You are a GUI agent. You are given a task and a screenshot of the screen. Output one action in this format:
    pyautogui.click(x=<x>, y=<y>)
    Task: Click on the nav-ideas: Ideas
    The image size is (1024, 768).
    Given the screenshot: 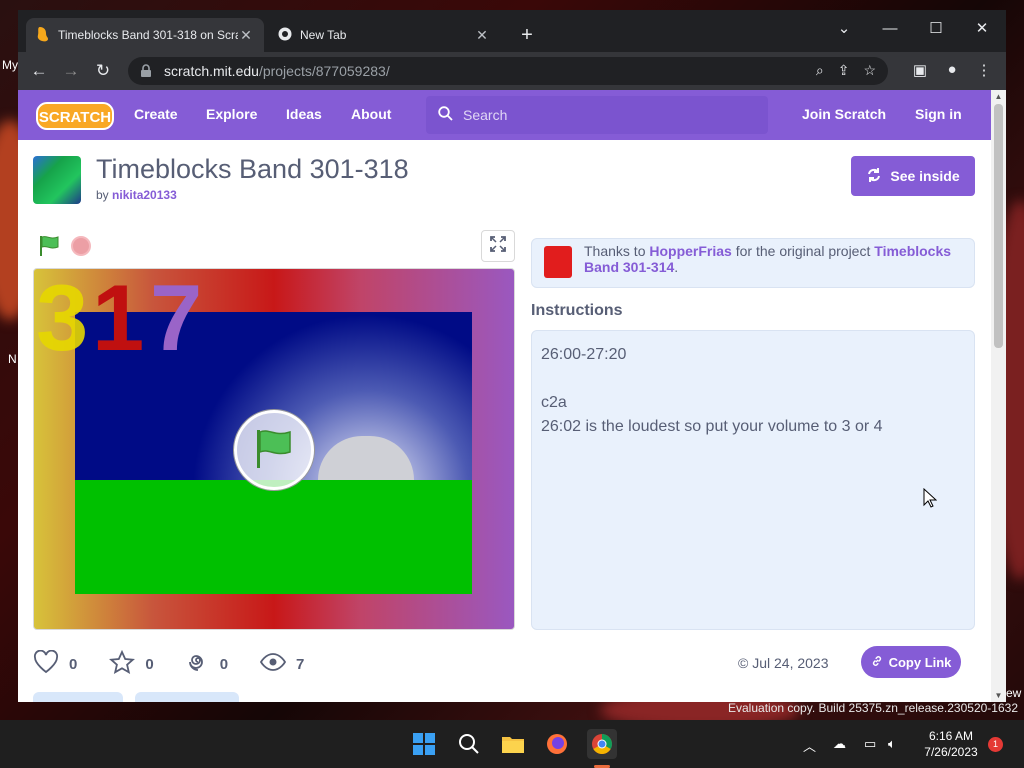 What is the action you would take?
    pyautogui.click(x=304, y=114)
    